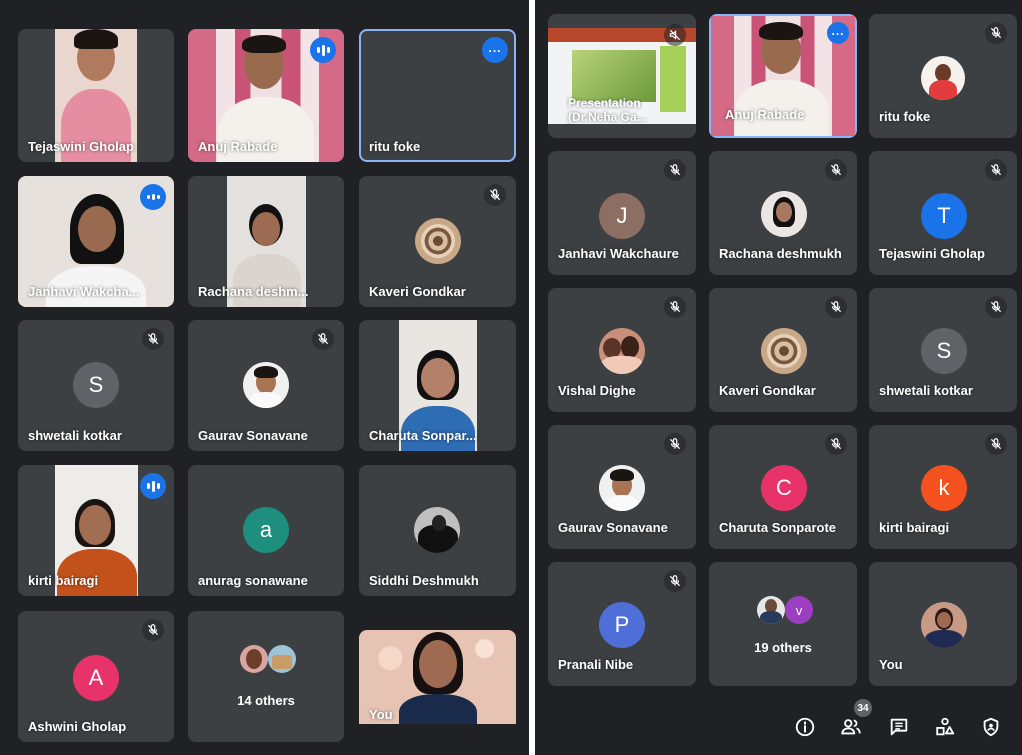 This screenshot has width=1022, height=755. I want to click on others-tile: 14 others, so click(266, 676).